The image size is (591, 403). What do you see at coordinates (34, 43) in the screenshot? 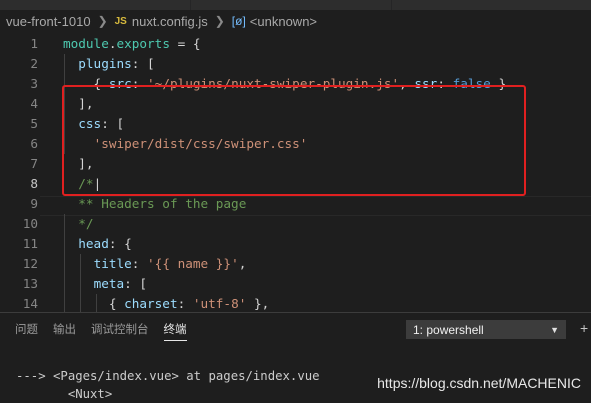
I see `line-number: 1` at bounding box center [34, 43].